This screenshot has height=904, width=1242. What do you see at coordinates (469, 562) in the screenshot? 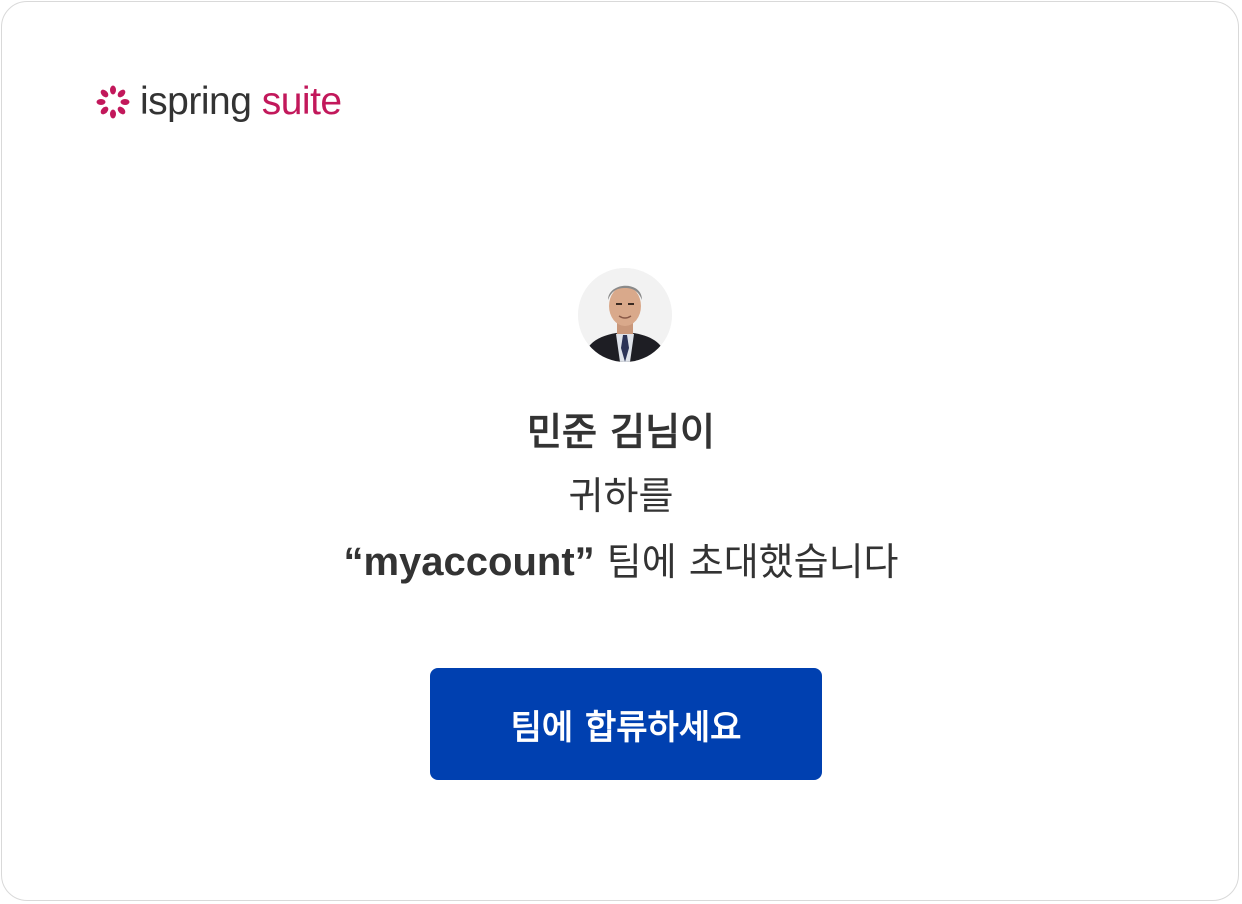
I see `team-name: “myaccount”` at bounding box center [469, 562].